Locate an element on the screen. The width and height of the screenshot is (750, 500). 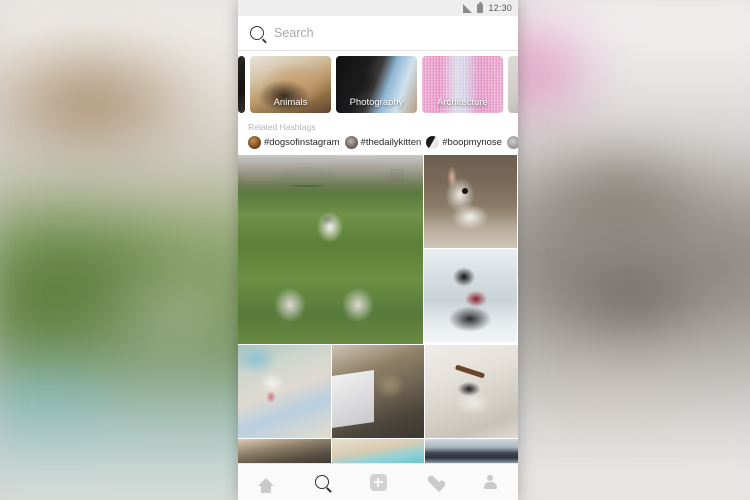
hashtag-dogsofinstagram: #dogsofinstagram is located at coordinates (294, 142).